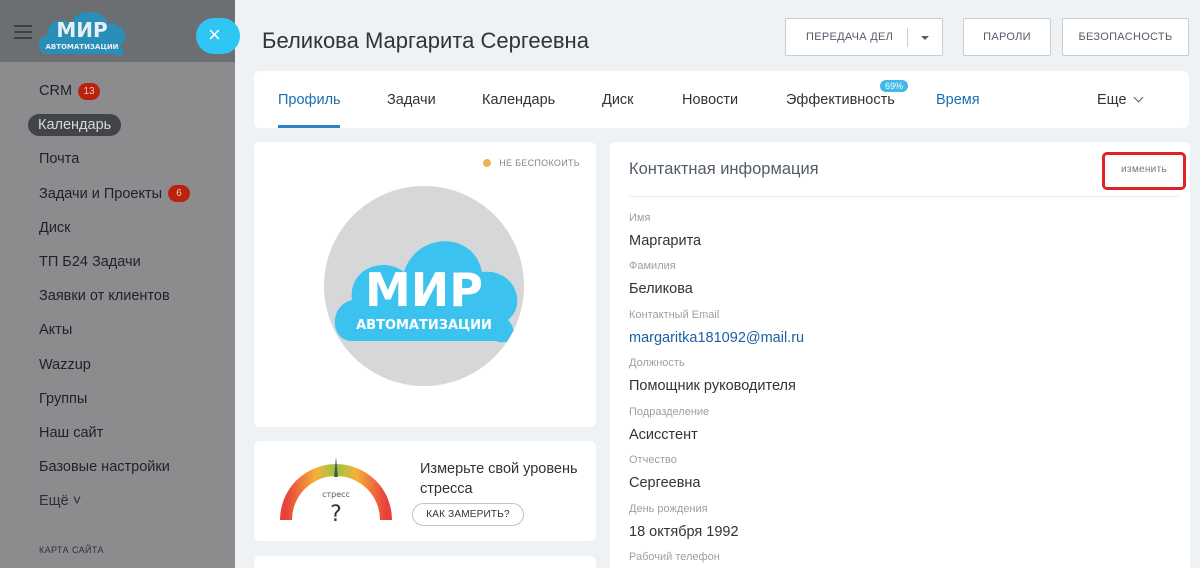  Describe the element at coordinates (710, 100) in the screenshot. I see `tab-news: Новости` at that location.